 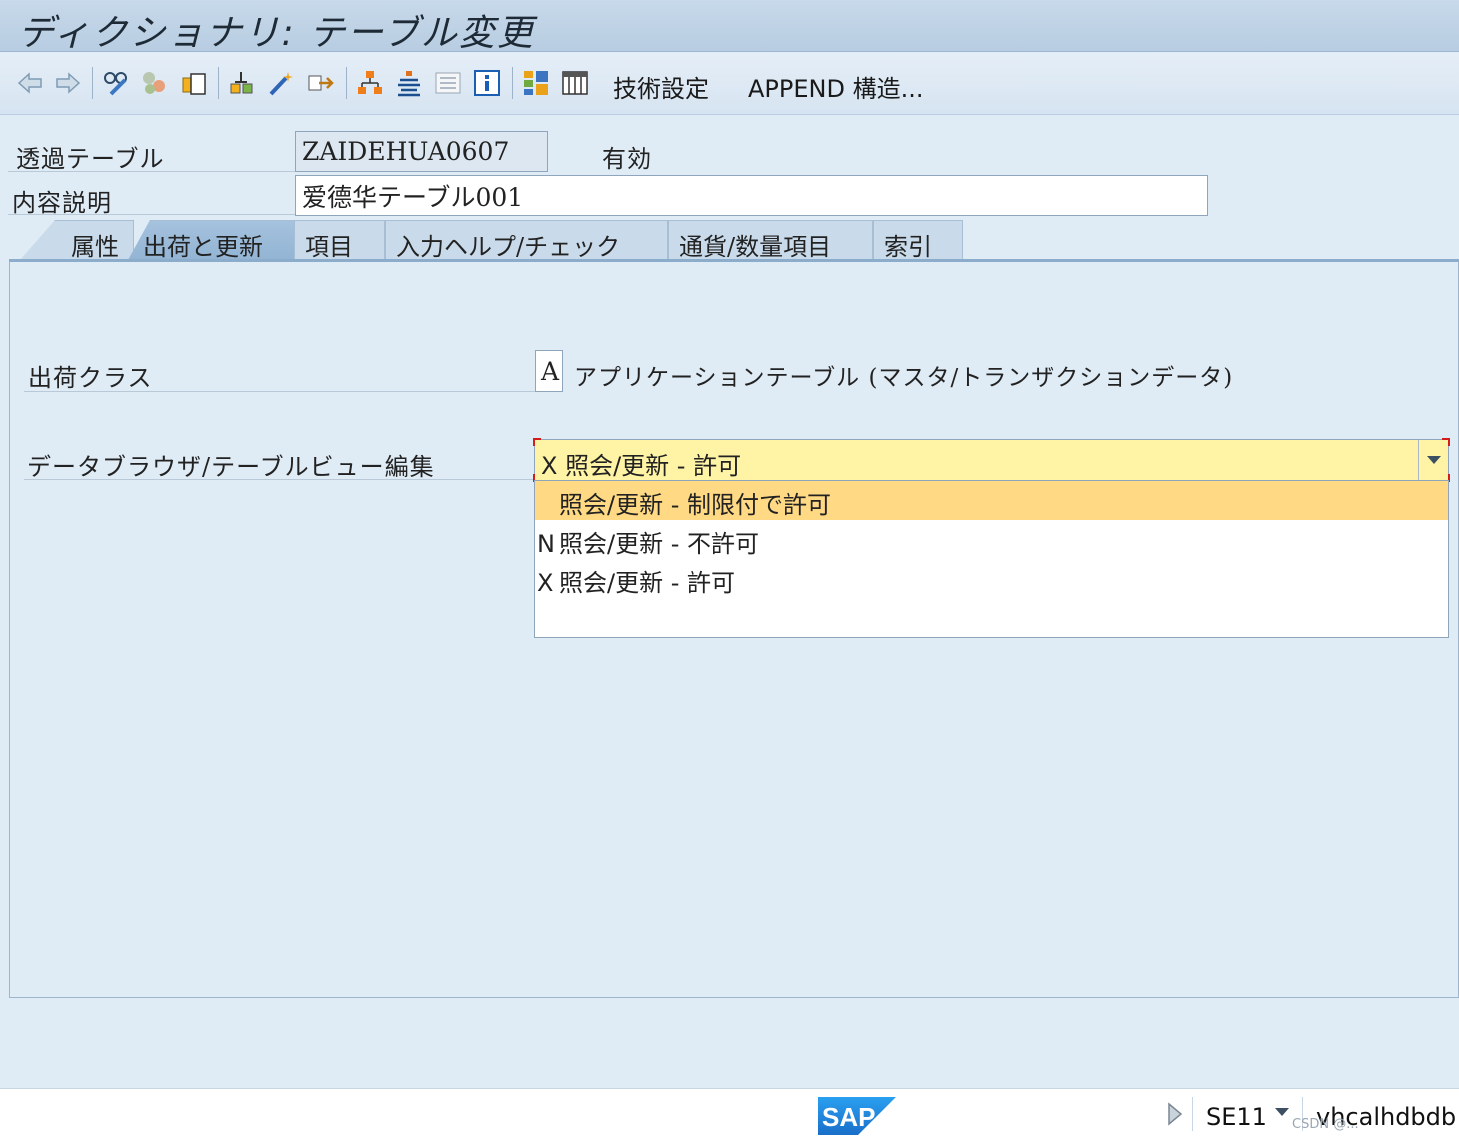 What do you see at coordinates (1175, 1114) in the screenshot?
I see `play-arrow-icon` at bounding box center [1175, 1114].